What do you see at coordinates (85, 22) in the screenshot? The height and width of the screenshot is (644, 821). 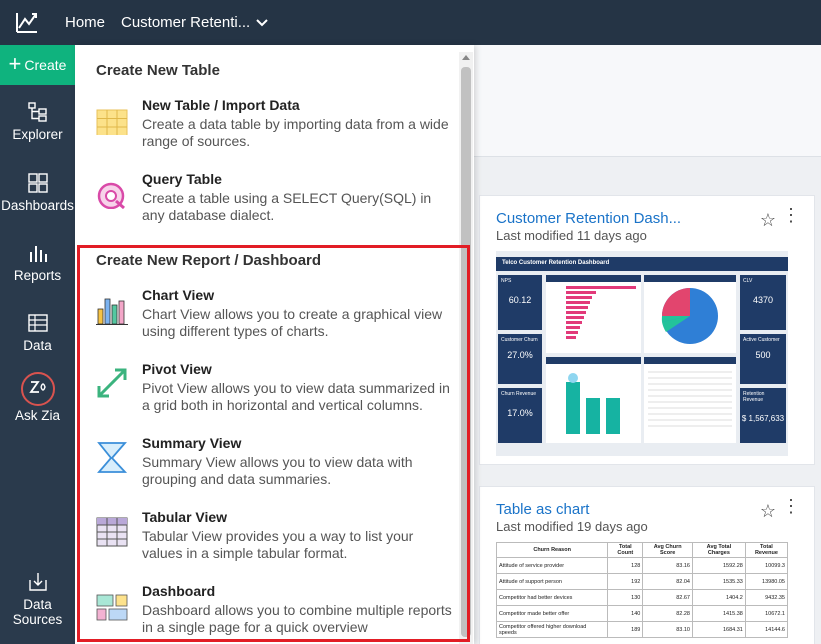 I see `home-link: Home` at bounding box center [85, 22].